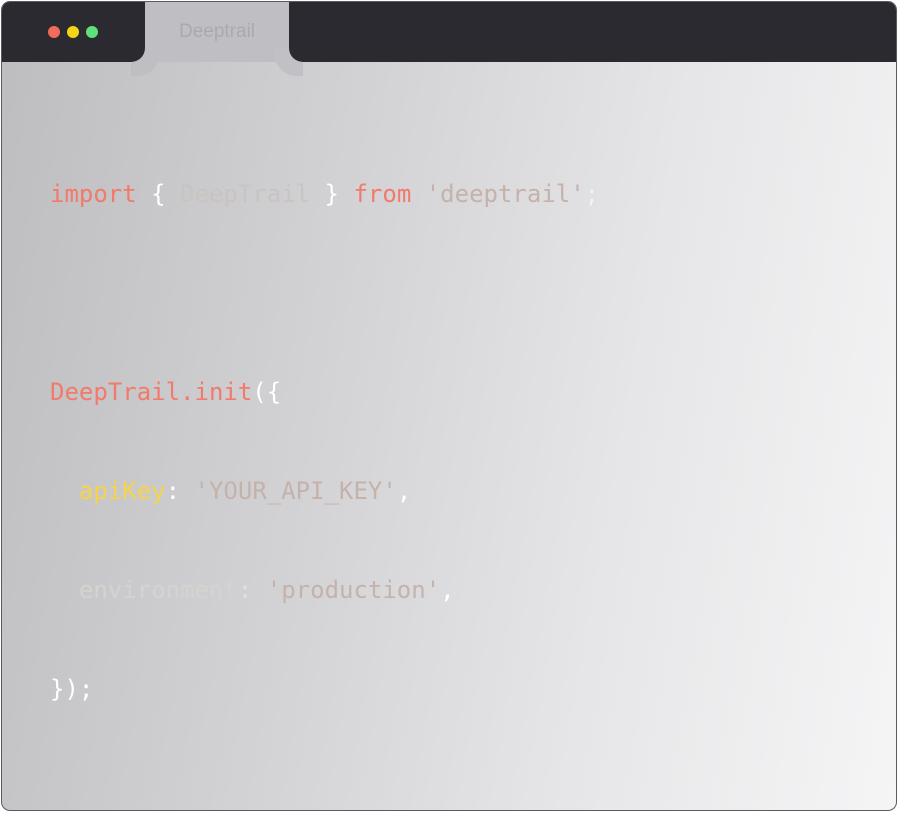 The width and height of the screenshot is (900, 814). What do you see at coordinates (324, 689) in the screenshot?
I see `code-line-5: });` at bounding box center [324, 689].